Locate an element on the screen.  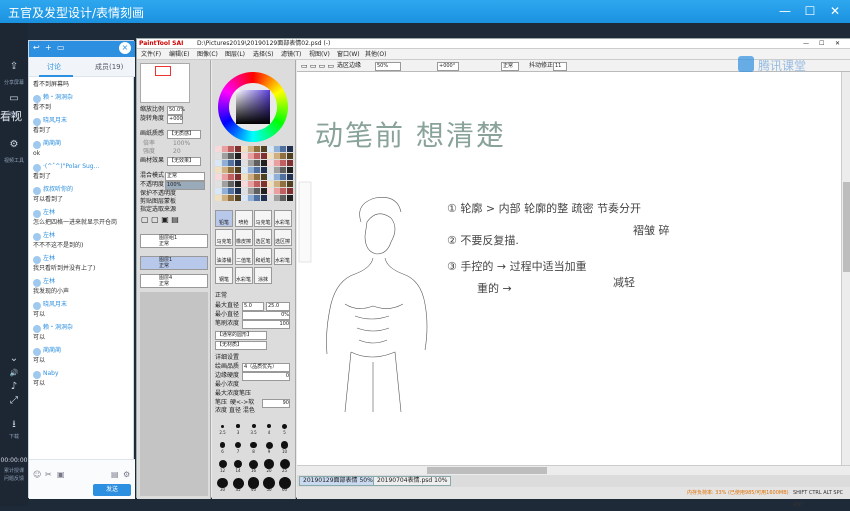
scissors-icon: ✂ is located at coordinates (48, 474).